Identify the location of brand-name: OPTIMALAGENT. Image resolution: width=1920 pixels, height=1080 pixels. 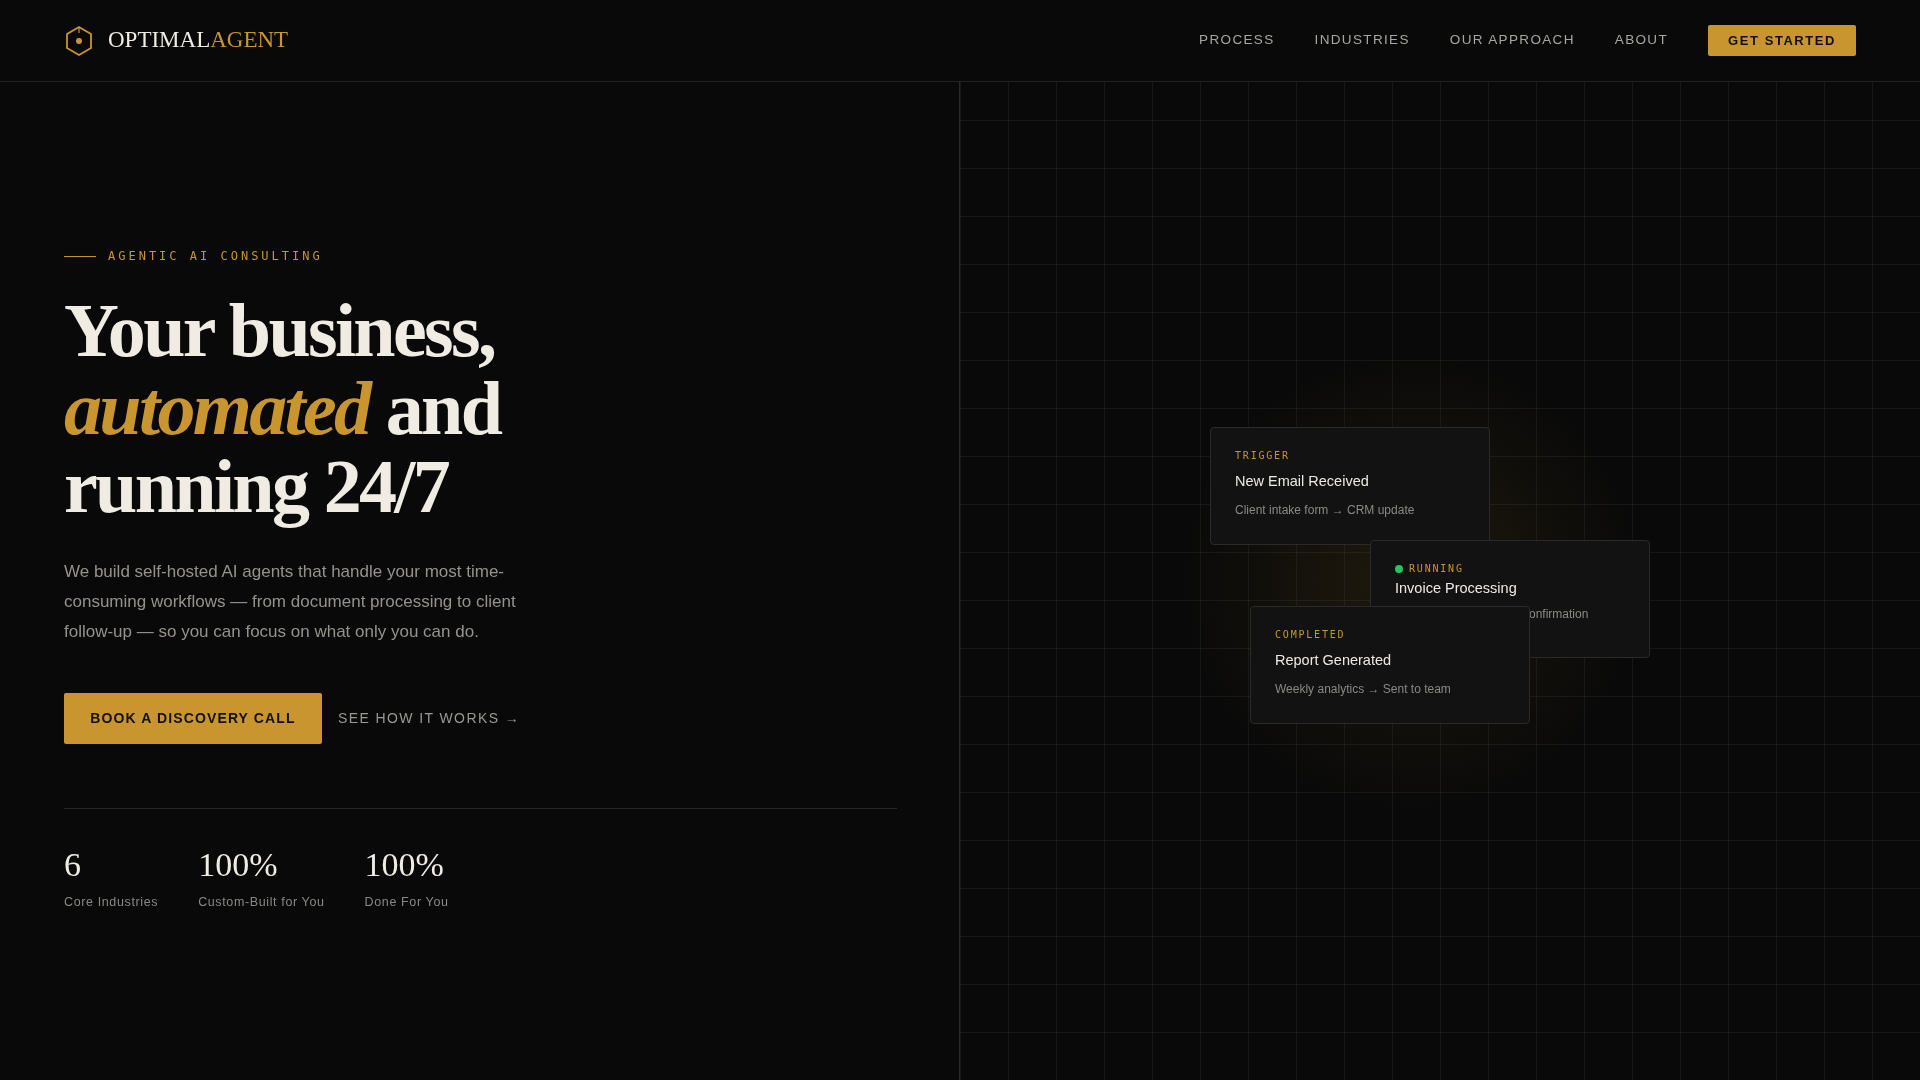
(198, 40).